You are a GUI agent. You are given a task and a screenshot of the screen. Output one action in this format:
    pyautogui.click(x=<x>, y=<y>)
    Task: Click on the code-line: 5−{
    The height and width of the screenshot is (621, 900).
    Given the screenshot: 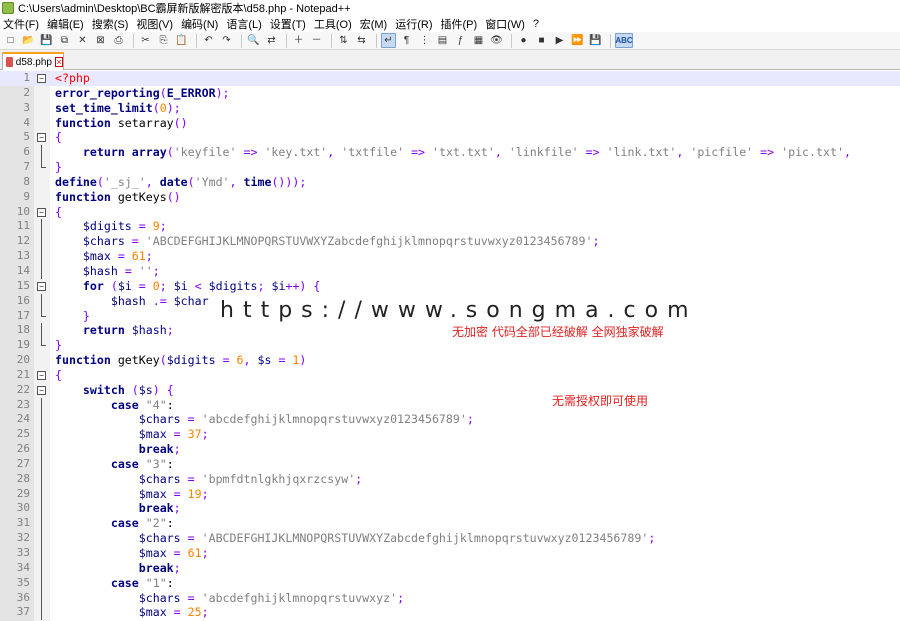 What is the action you would take?
    pyautogui.click(x=450, y=137)
    